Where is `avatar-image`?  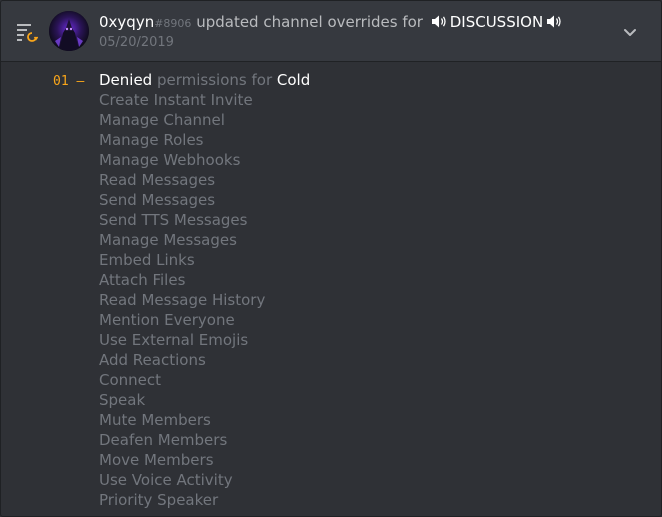 avatar-image is located at coordinates (69, 31).